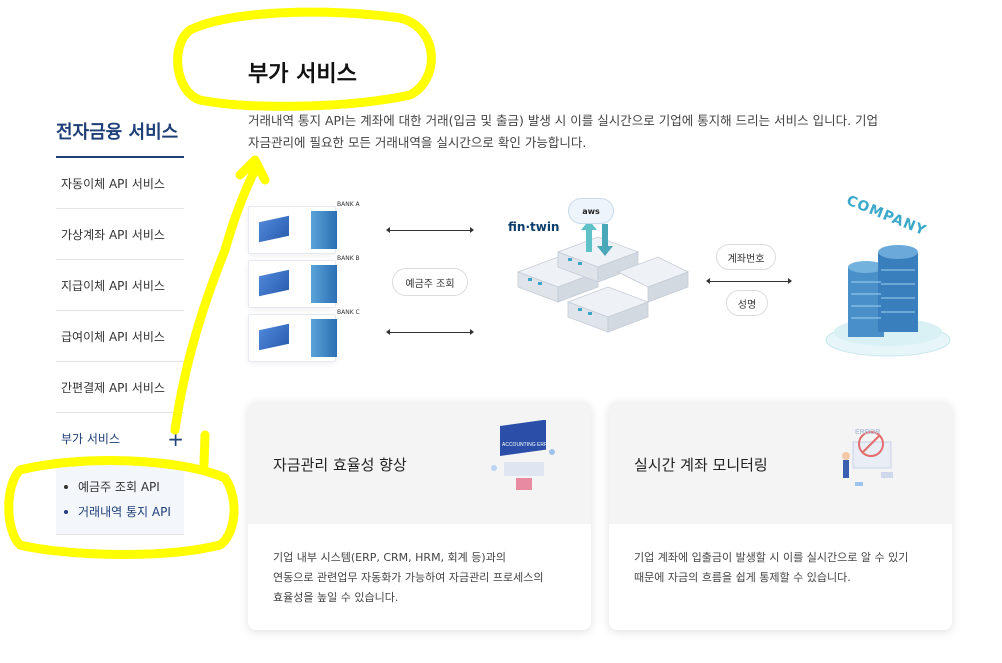 The width and height of the screenshot is (1002, 663). Describe the element at coordinates (348, 258) in the screenshot. I see `bank-label: BANK B` at that location.